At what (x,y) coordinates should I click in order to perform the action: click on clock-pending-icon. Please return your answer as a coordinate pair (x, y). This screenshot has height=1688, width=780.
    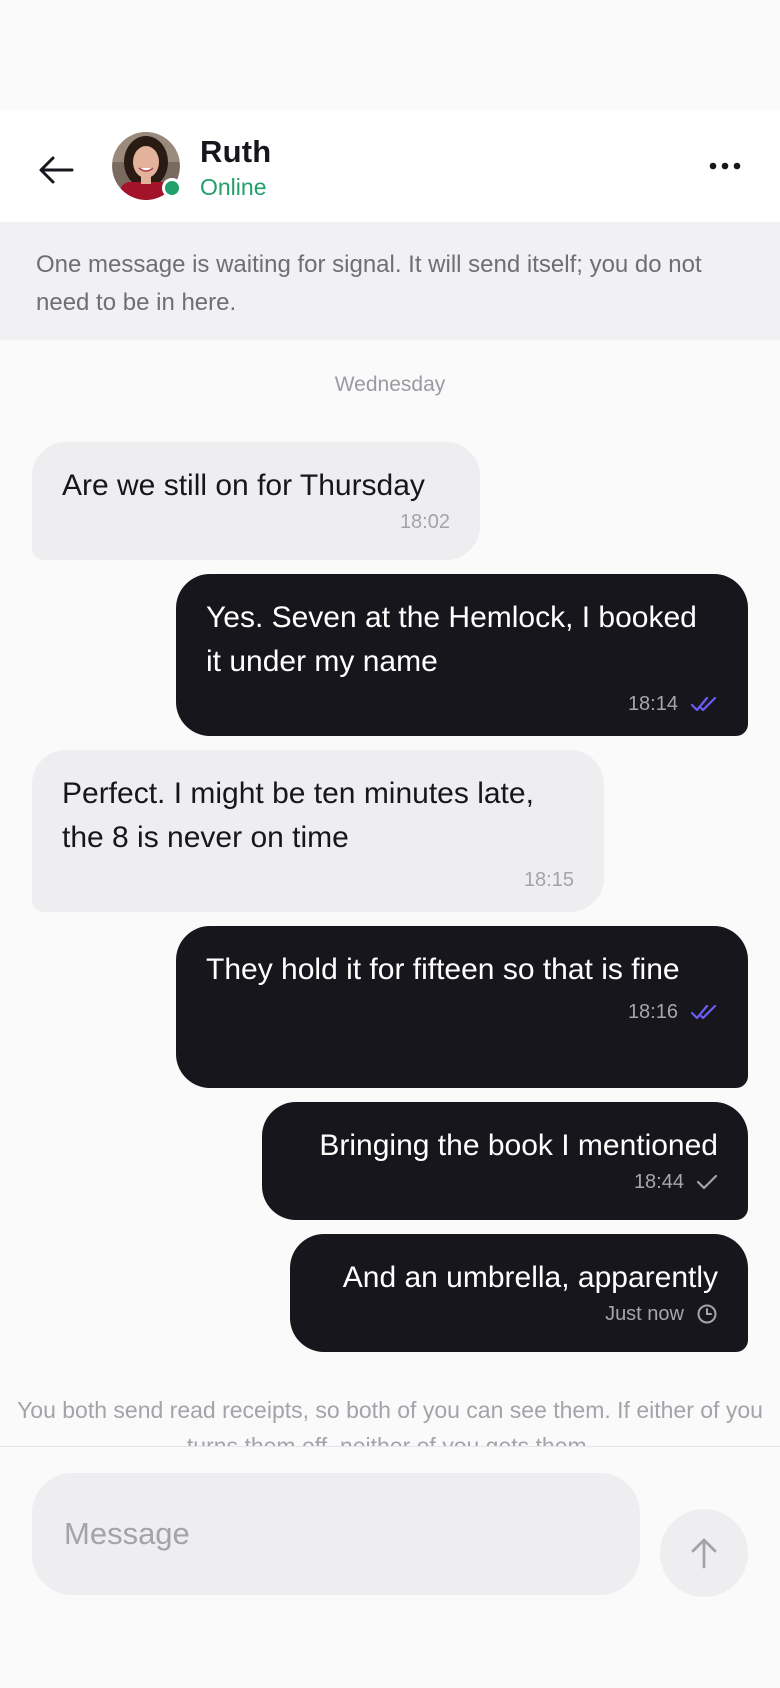
    Looking at the image, I should click on (707, 1314).